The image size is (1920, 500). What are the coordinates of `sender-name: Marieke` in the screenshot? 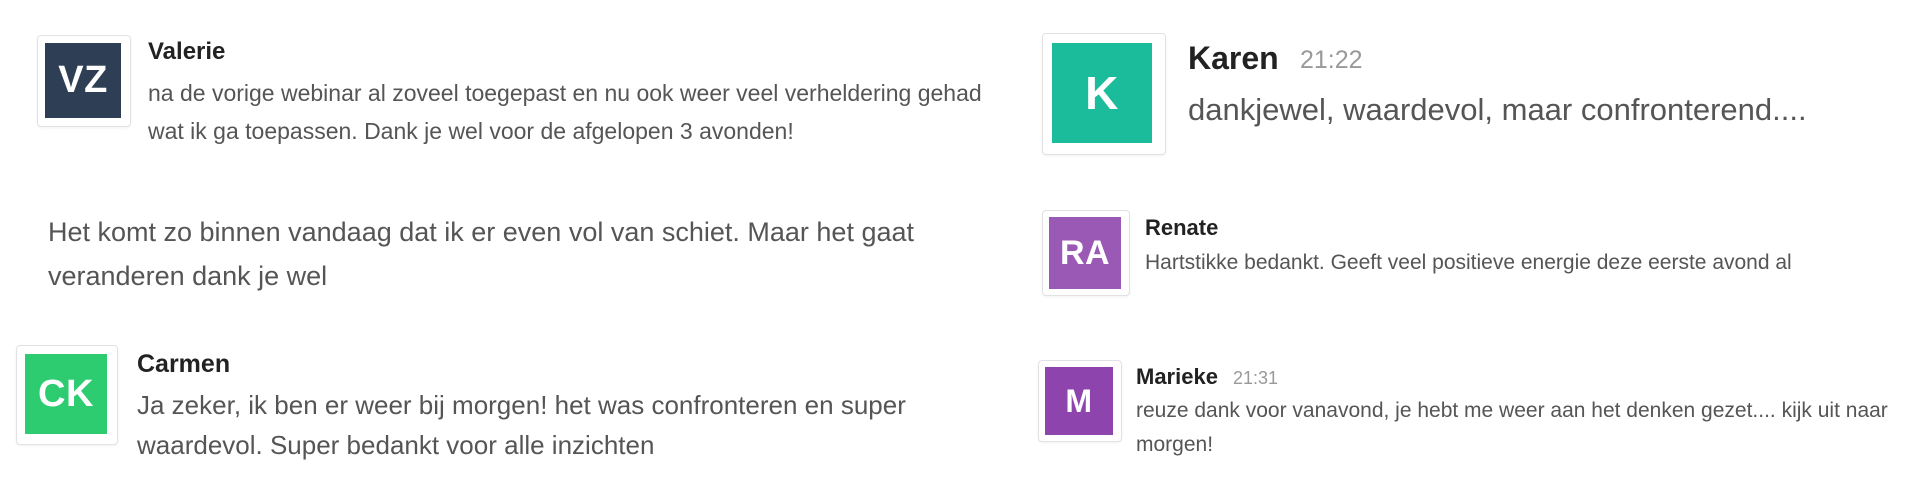 It's located at (1177, 376).